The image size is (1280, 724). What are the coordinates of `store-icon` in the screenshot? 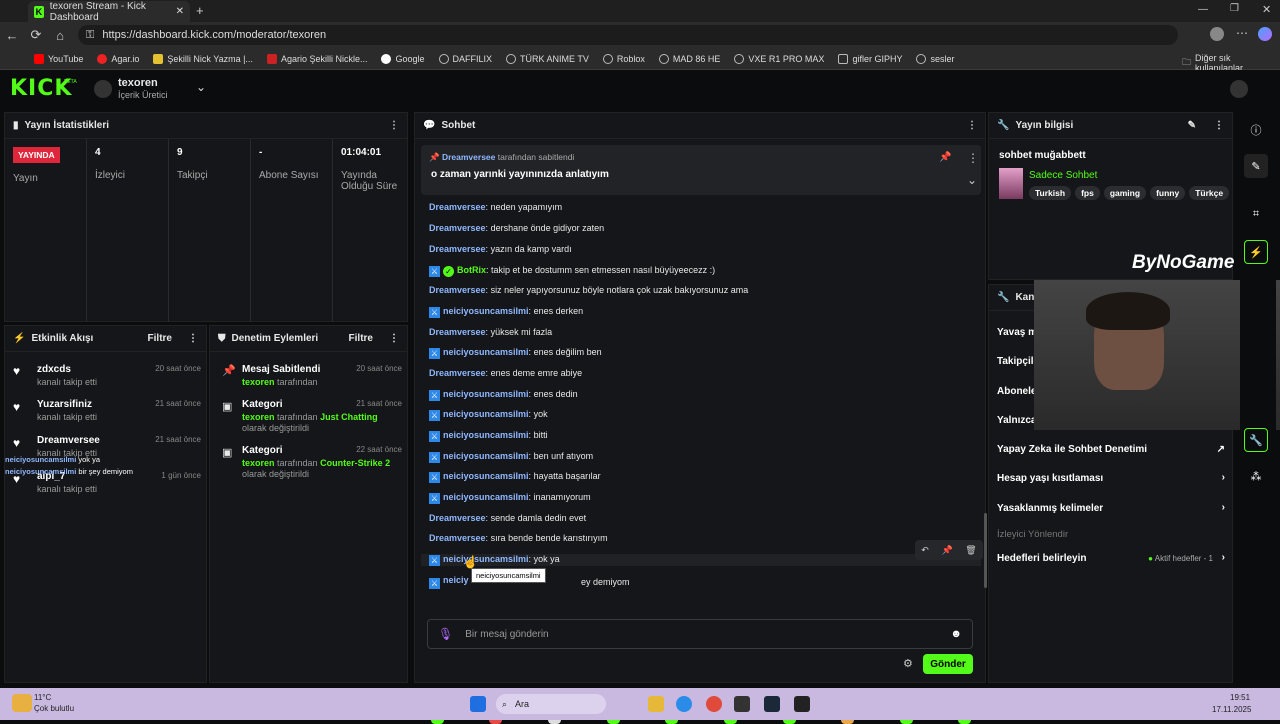 It's located at (742, 704).